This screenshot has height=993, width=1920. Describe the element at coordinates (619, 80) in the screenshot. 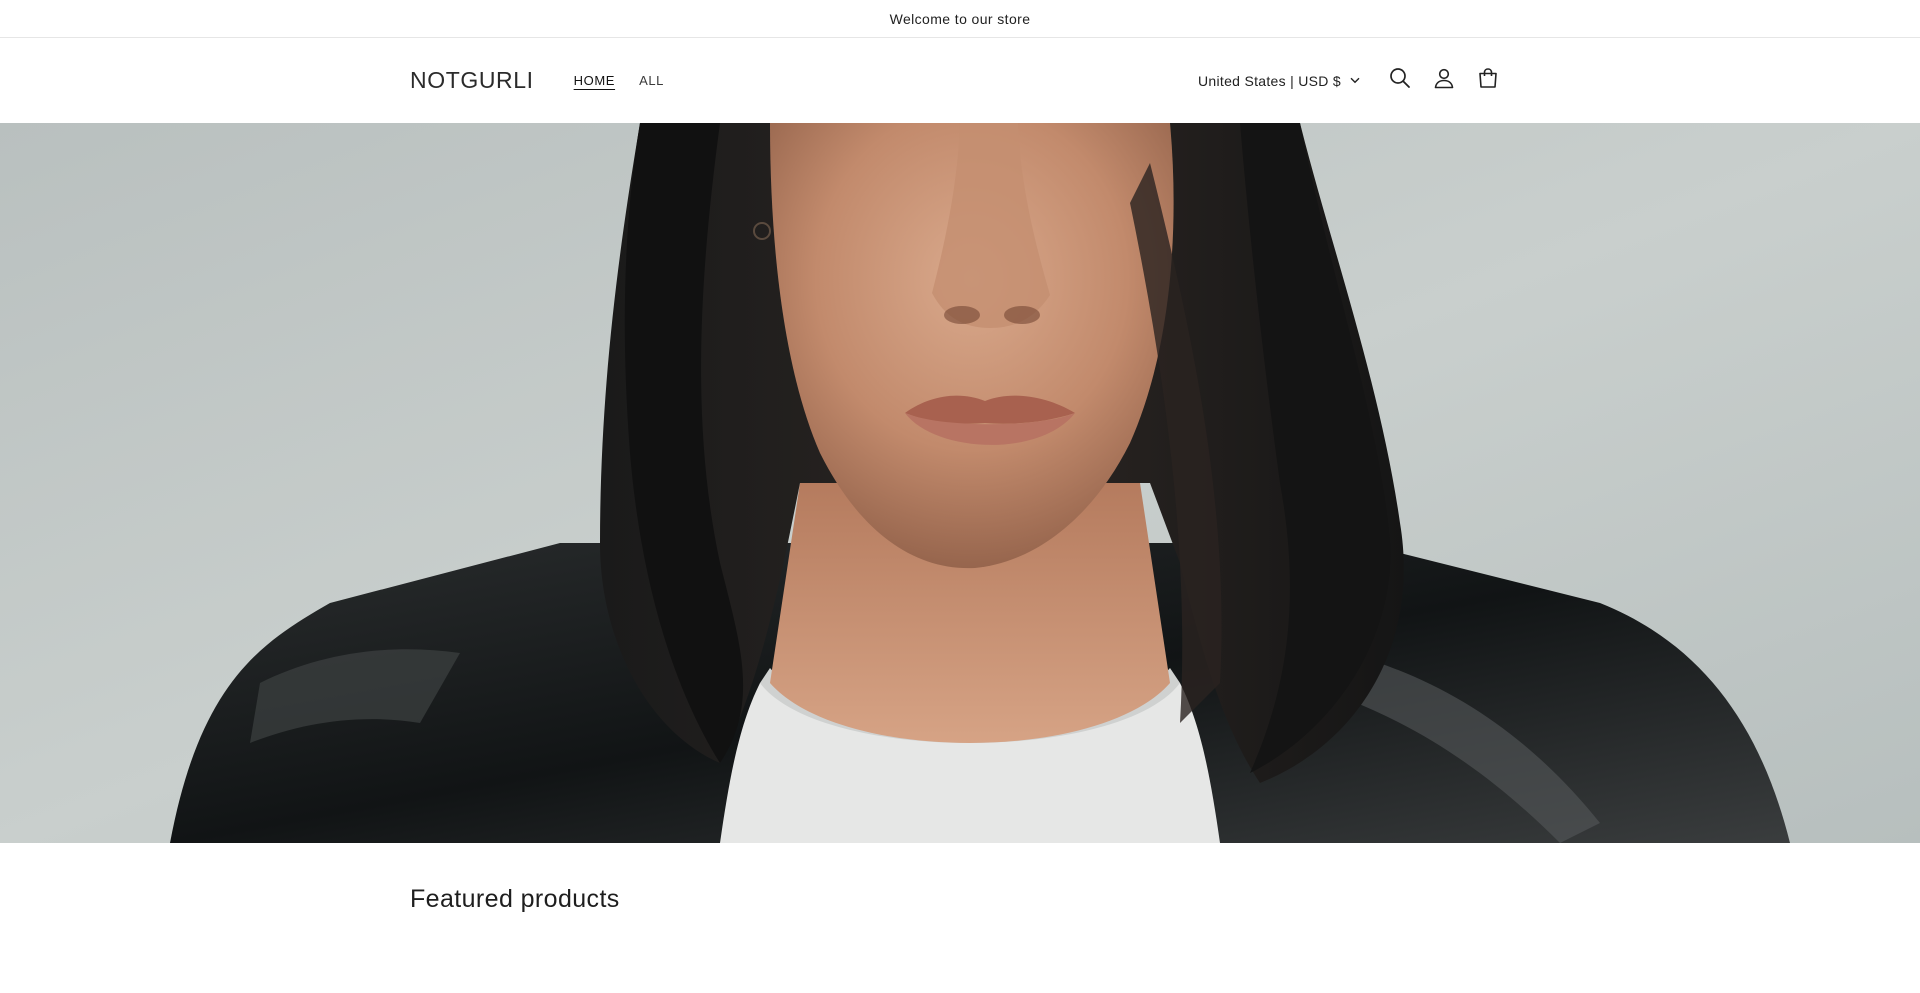

I see `main-nav: HOME ALL` at that location.